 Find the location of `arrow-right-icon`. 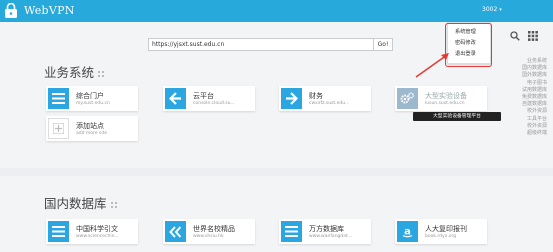

arrow-right-icon is located at coordinates (291, 98).